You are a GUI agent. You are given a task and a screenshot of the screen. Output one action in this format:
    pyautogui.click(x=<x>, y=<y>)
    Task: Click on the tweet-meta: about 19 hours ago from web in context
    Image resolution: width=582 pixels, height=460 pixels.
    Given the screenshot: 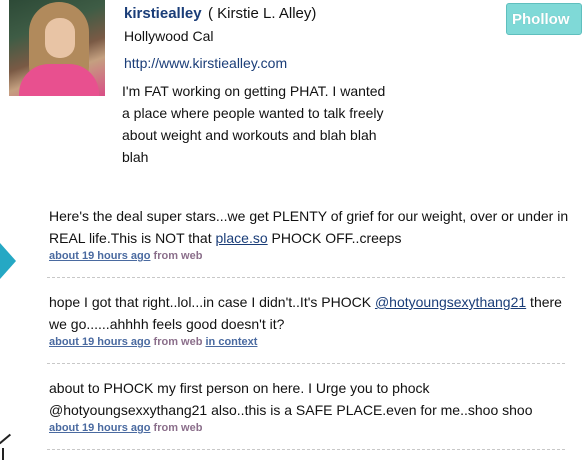 What is the action you would take?
    pyautogui.click(x=309, y=342)
    